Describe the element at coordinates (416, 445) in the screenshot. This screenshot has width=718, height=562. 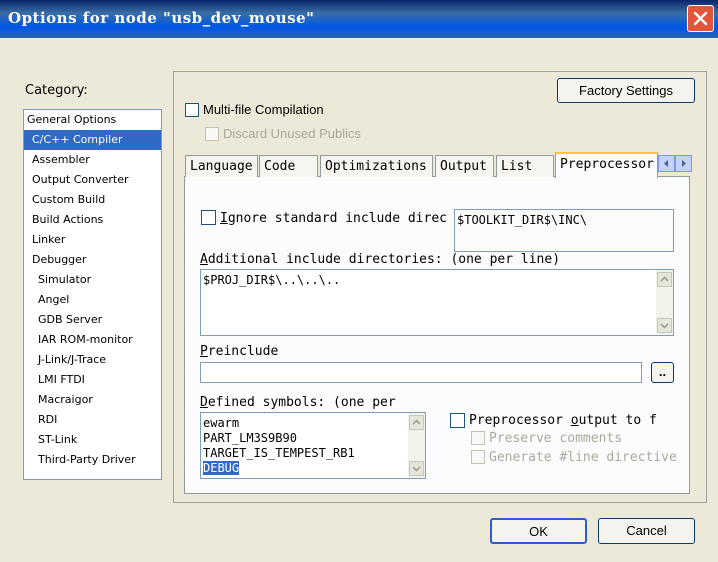
I see `defined-symbols-scrollbar` at that location.